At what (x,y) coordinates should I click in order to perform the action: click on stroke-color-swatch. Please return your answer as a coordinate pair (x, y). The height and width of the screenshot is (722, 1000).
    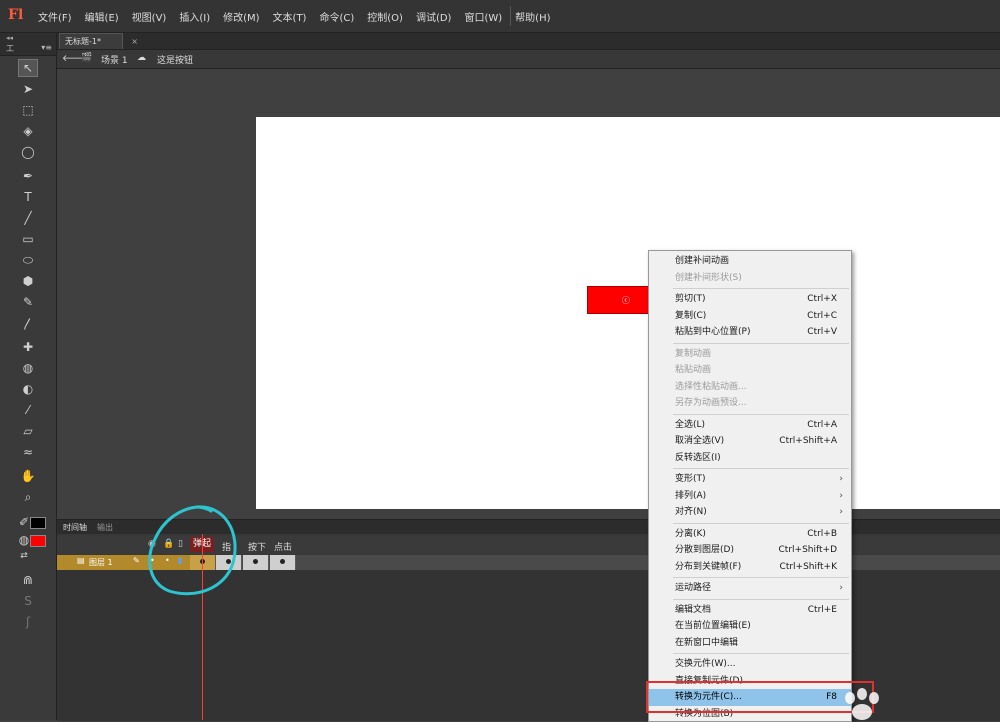
    Looking at the image, I should click on (38, 523).